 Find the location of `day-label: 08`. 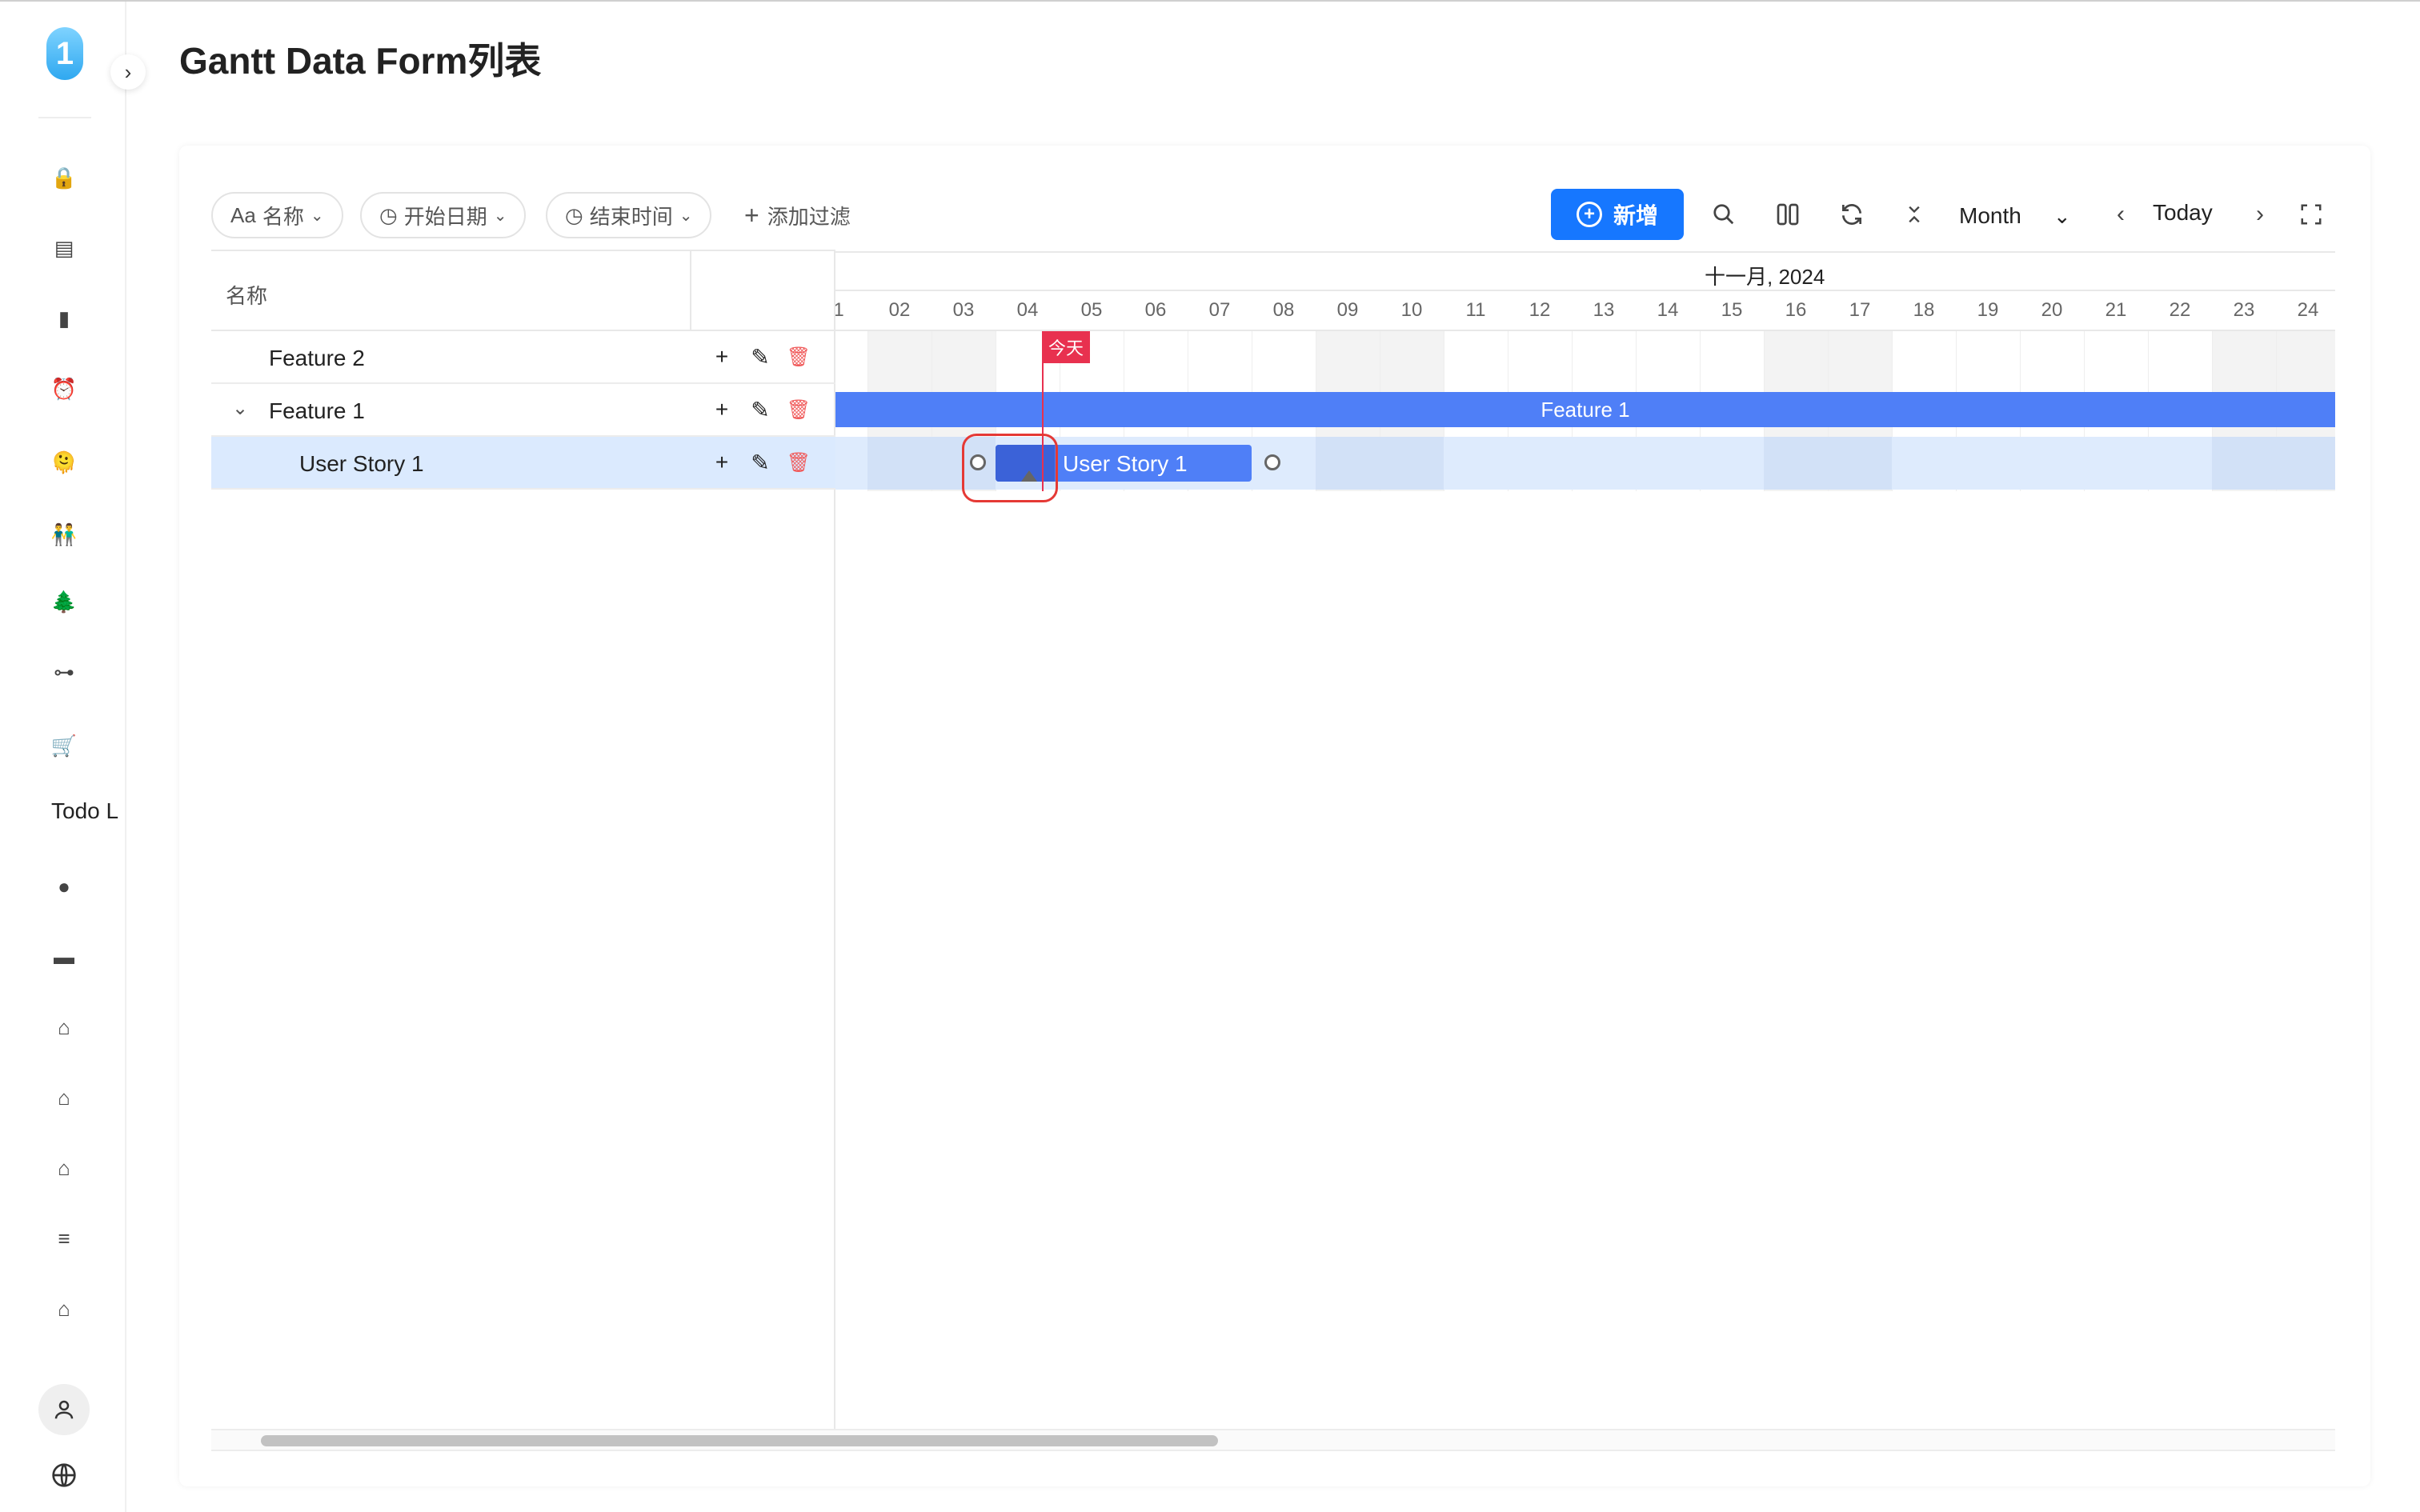

day-label: 08 is located at coordinates (1283, 310).